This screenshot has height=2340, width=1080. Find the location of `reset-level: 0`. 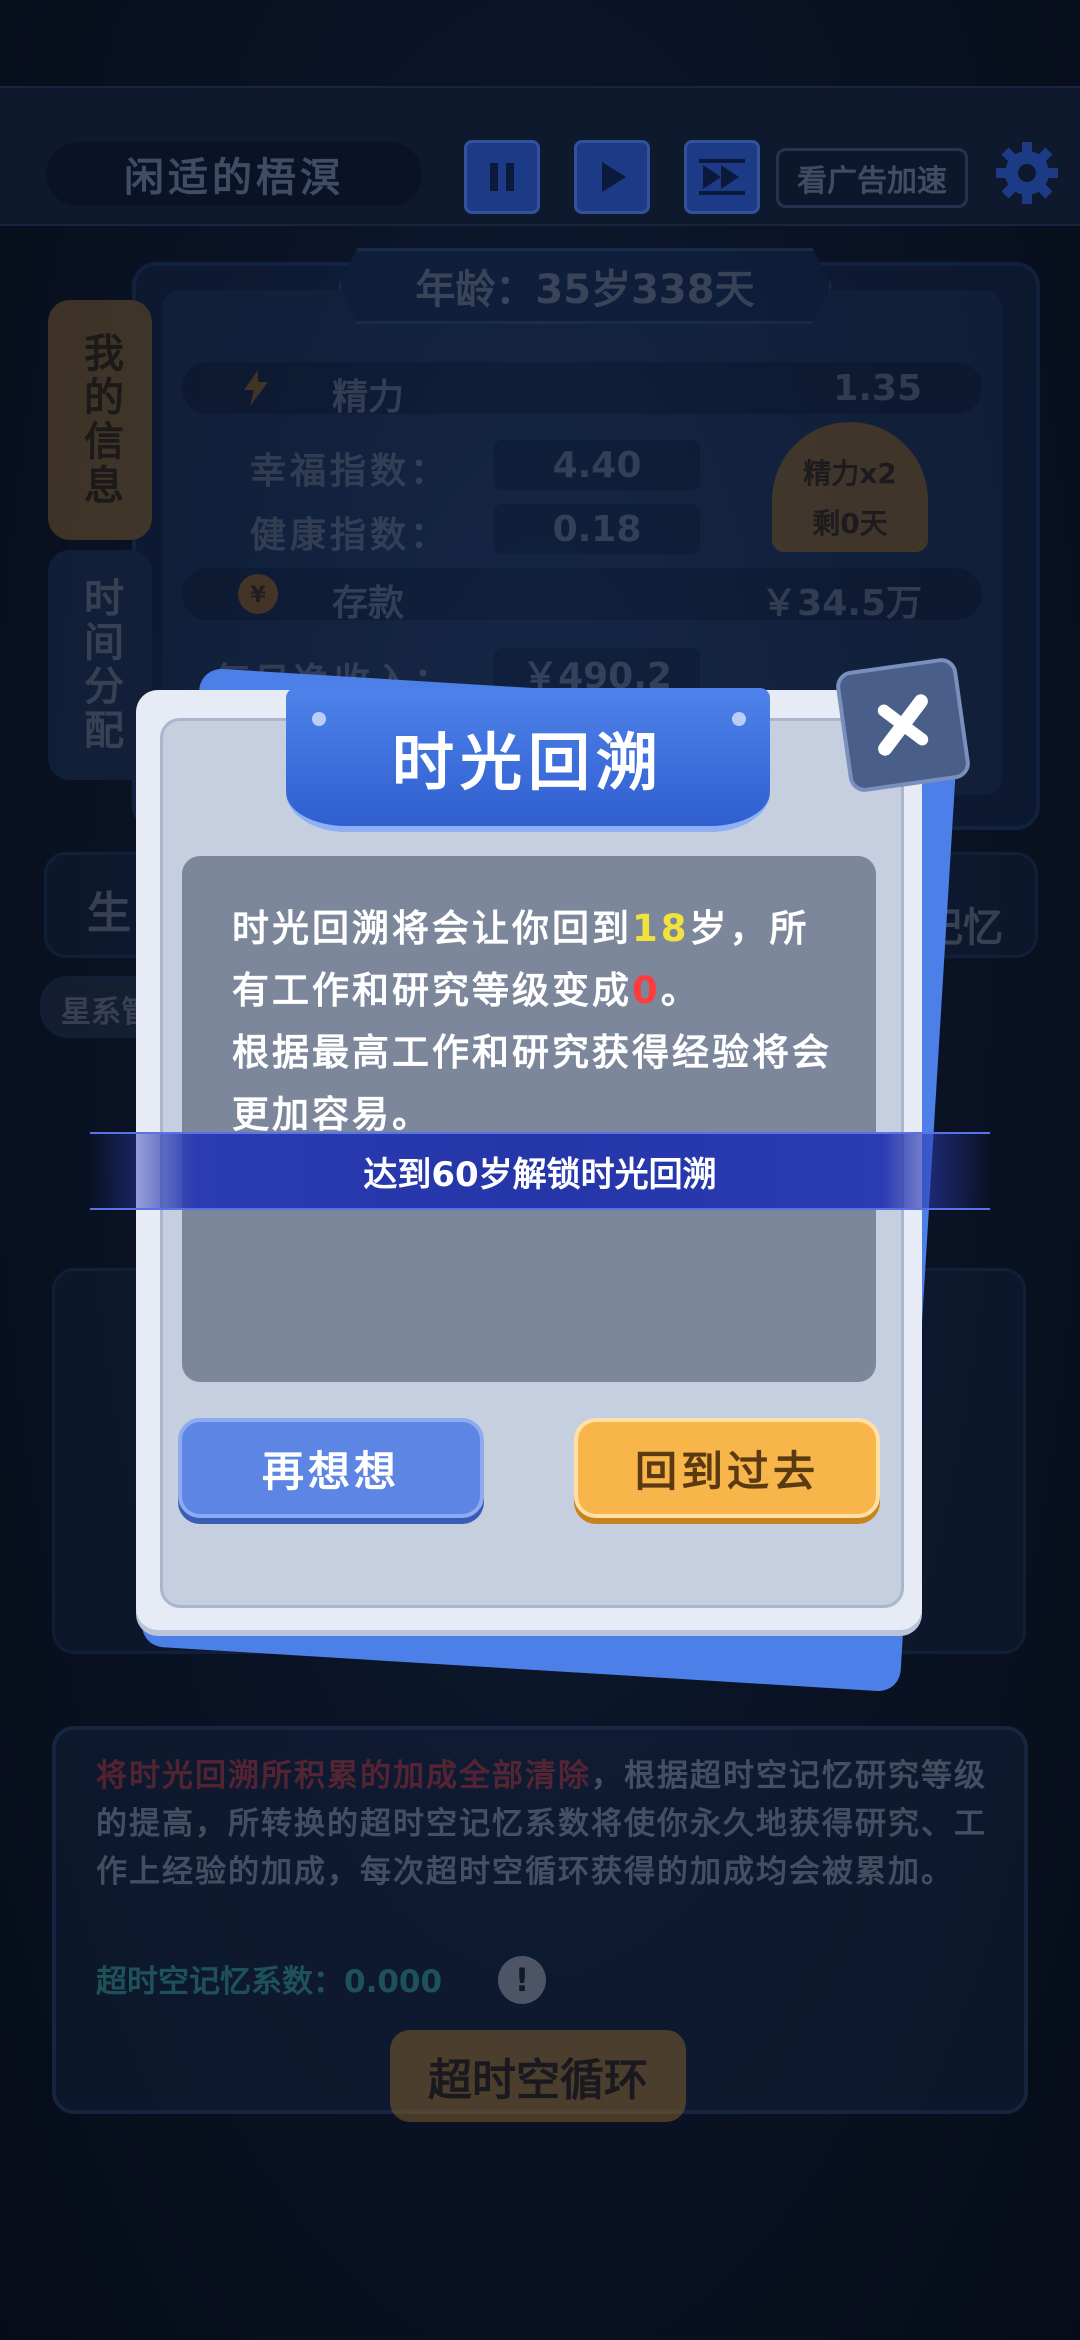

reset-level: 0 is located at coordinates (646, 990).